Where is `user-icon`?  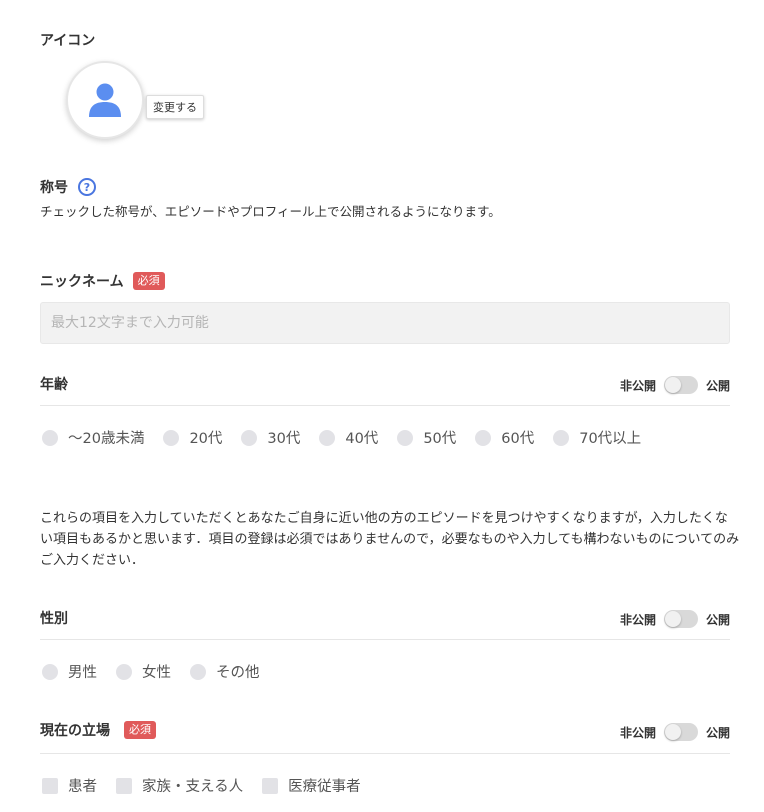
user-icon is located at coordinates (105, 100).